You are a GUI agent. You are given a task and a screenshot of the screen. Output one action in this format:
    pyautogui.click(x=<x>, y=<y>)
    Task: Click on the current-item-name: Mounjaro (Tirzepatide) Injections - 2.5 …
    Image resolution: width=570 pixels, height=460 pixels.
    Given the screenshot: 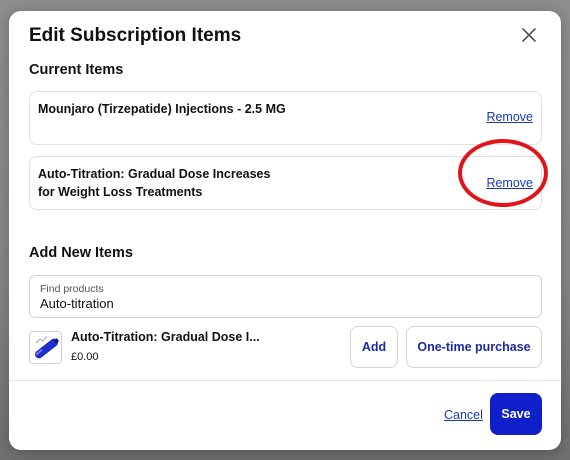 What is the action you would take?
    pyautogui.click(x=162, y=109)
    